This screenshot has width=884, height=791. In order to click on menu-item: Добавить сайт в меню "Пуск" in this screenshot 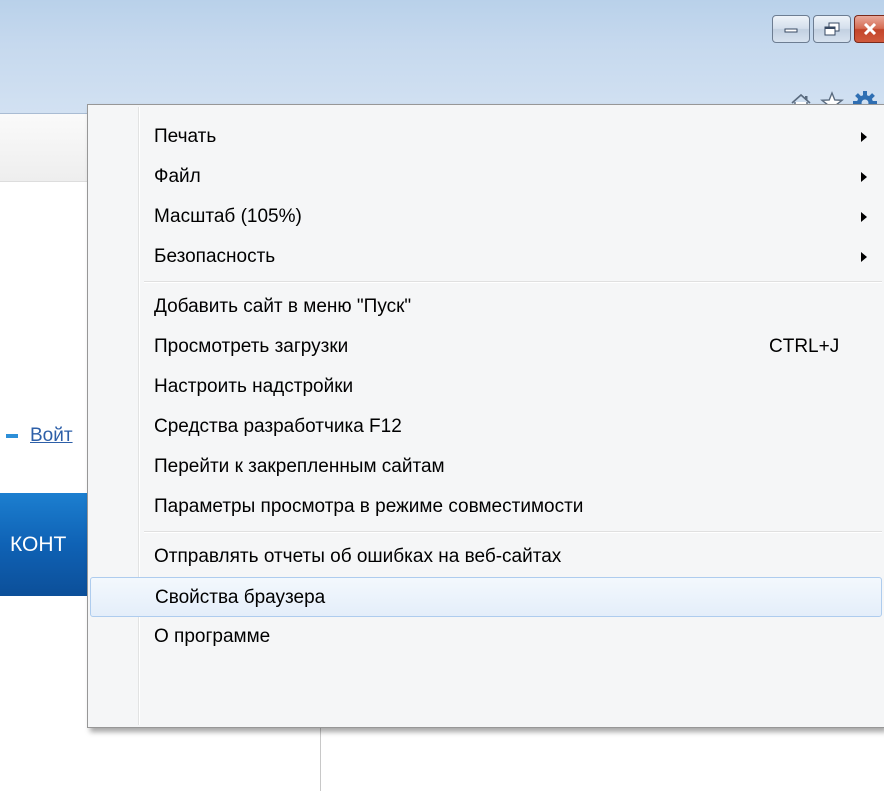, I will do `click(486, 307)`.